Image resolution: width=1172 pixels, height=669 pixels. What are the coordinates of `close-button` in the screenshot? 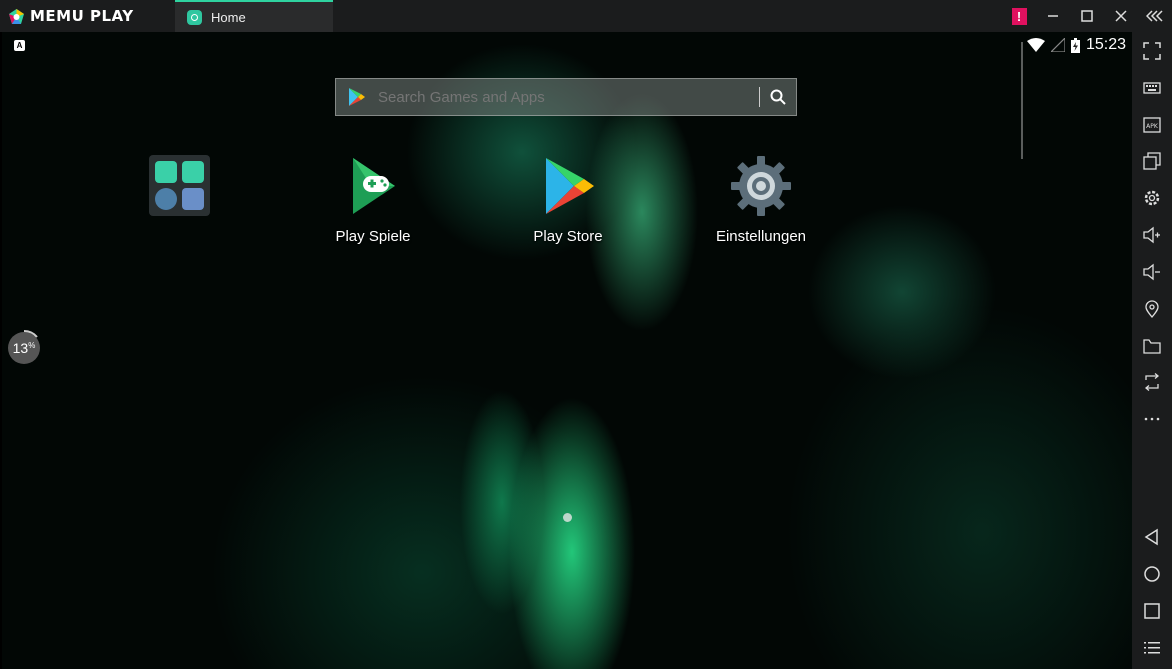 It's located at (1121, 16).